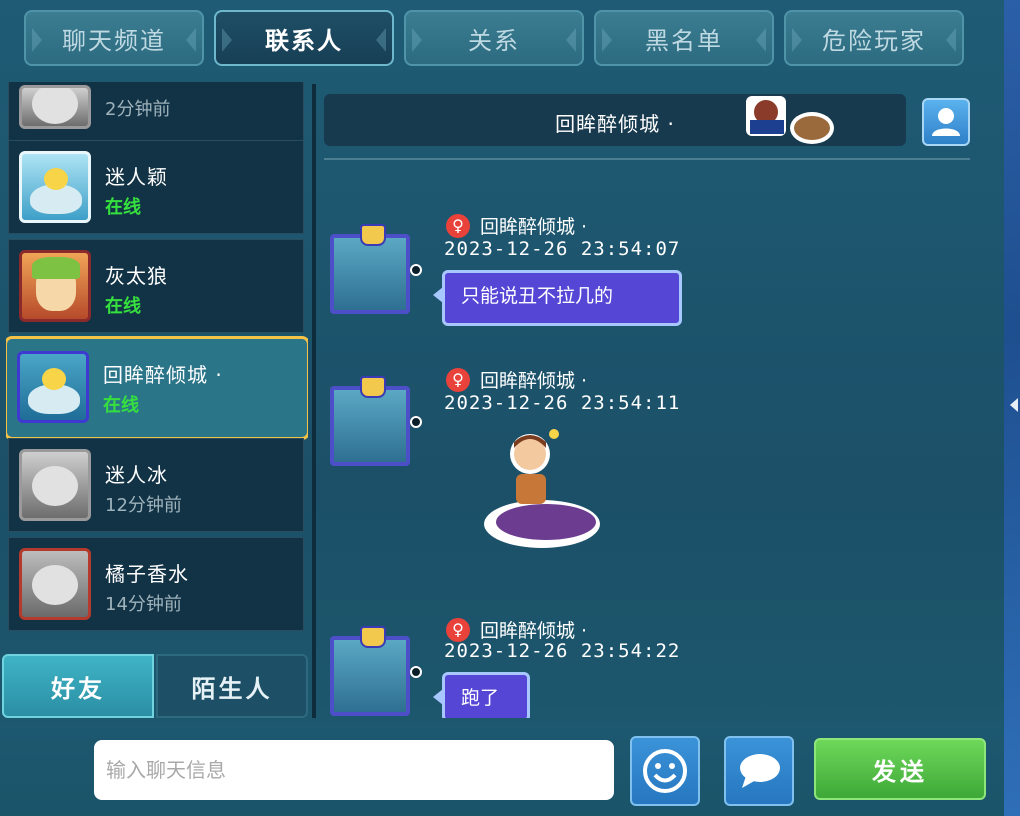 Image resolution: width=1020 pixels, height=816 pixels. What do you see at coordinates (138, 109) in the screenshot?
I see `contact-status: 2分钟前` at bounding box center [138, 109].